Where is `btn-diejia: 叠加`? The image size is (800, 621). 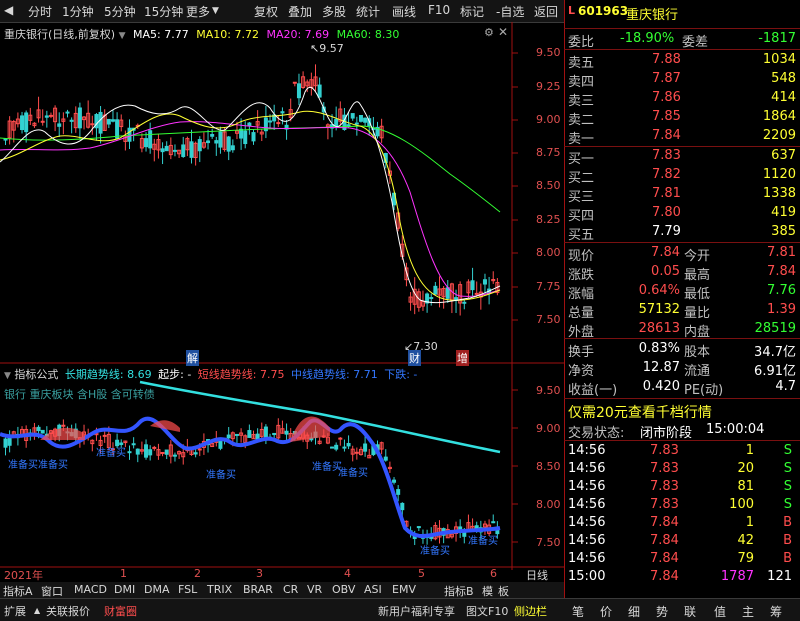
btn-diejia: 叠加 is located at coordinates (300, 11).